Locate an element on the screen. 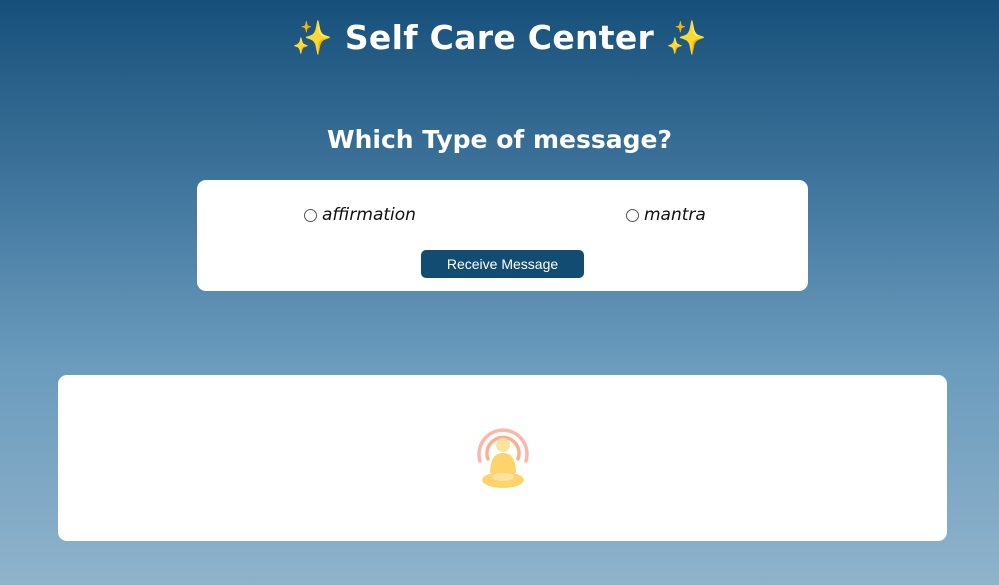 The width and height of the screenshot is (999, 585). affirmation-radio is located at coordinates (310, 215).